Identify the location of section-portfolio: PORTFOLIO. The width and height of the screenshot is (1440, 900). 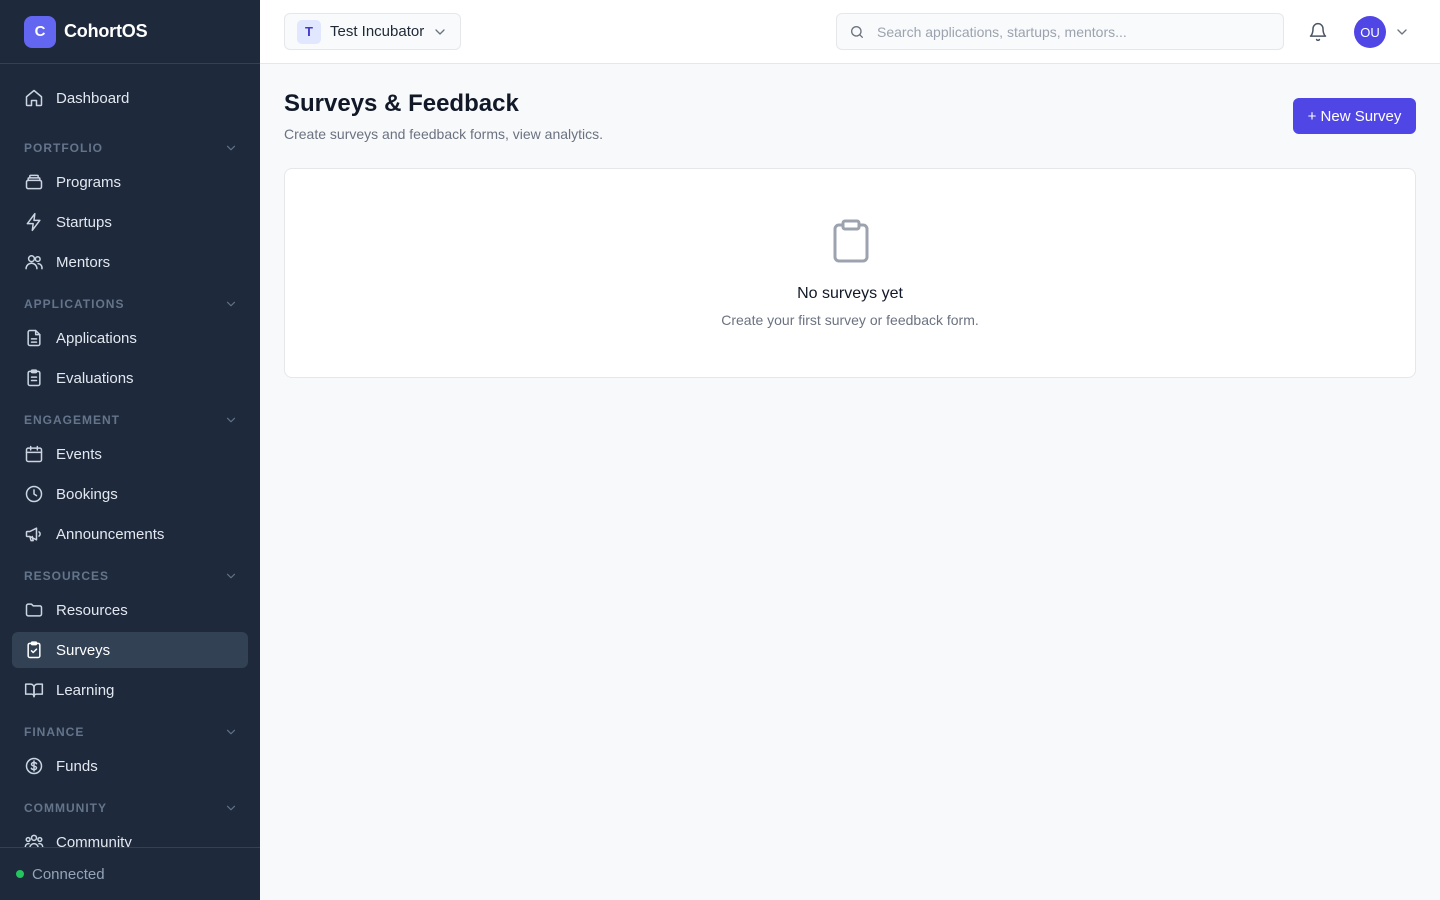
(131, 148).